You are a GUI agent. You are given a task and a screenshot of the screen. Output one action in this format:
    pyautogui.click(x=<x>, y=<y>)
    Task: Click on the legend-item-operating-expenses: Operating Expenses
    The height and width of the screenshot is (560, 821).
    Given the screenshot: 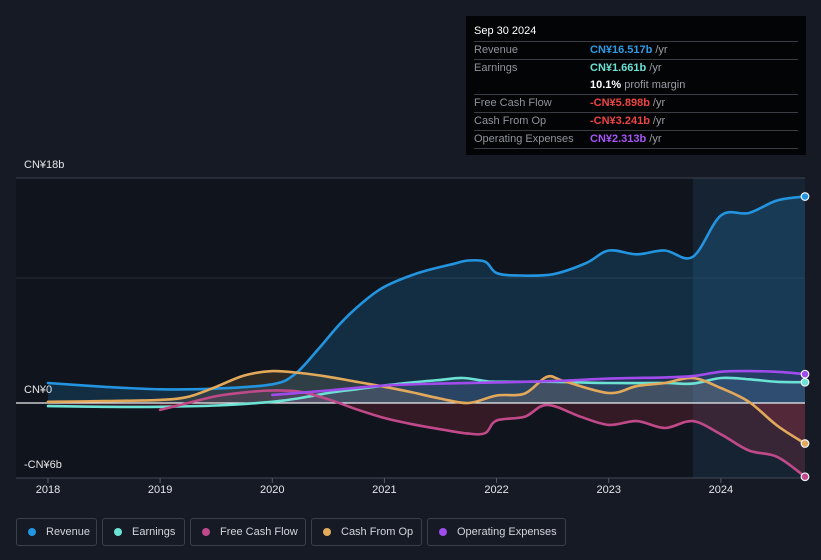 What is the action you would take?
    pyautogui.click(x=496, y=532)
    